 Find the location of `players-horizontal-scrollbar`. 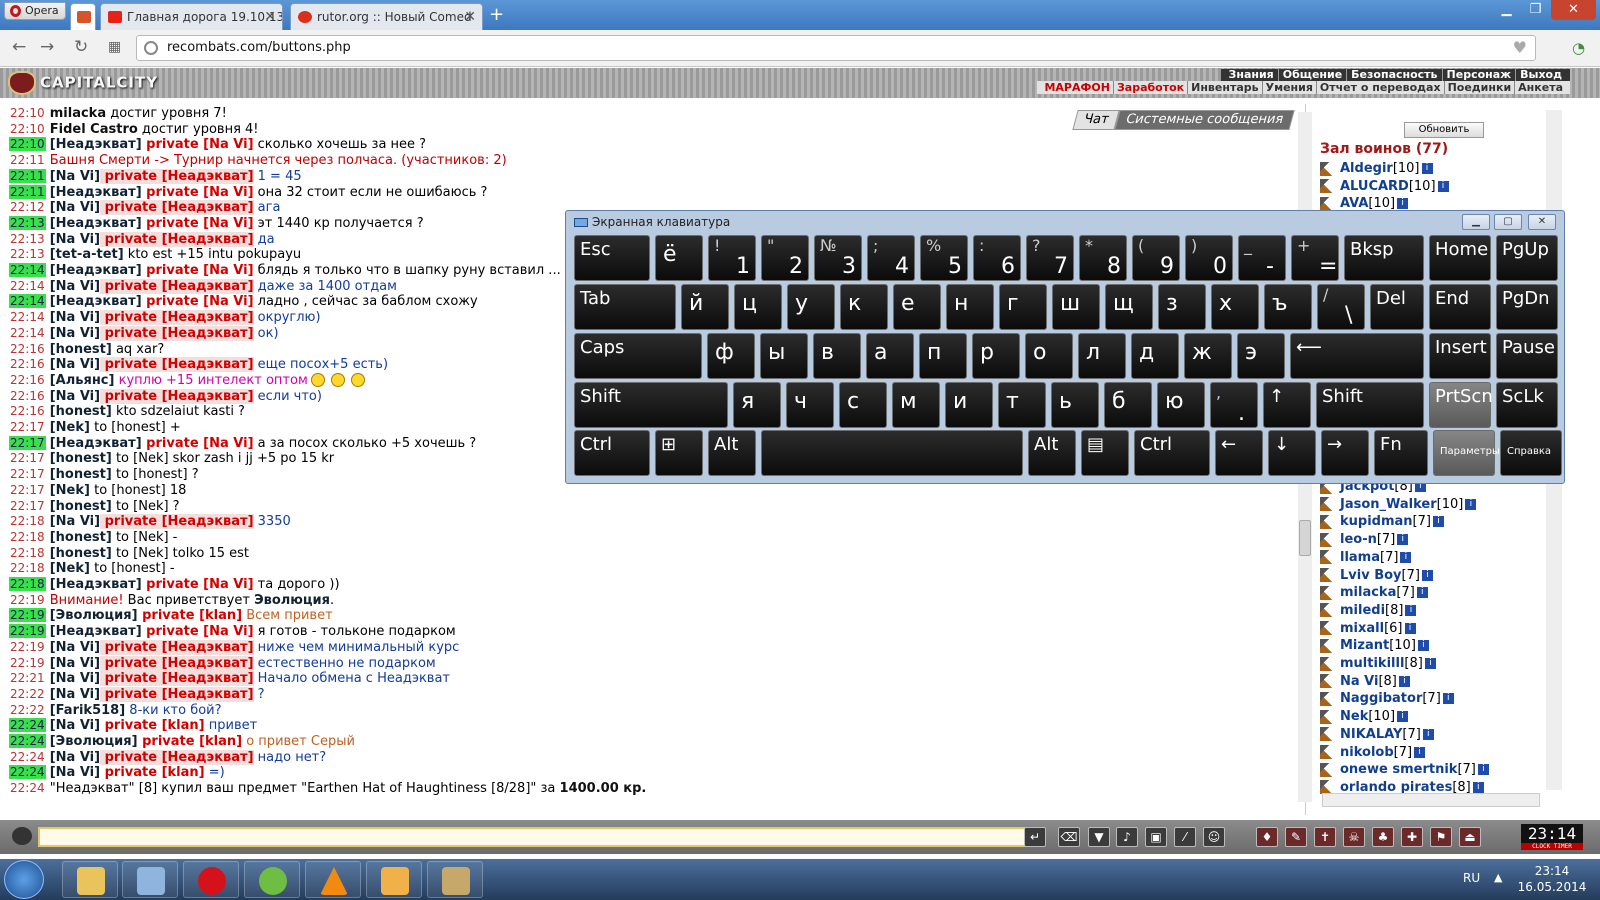

players-horizontal-scrollbar is located at coordinates (1431, 800).